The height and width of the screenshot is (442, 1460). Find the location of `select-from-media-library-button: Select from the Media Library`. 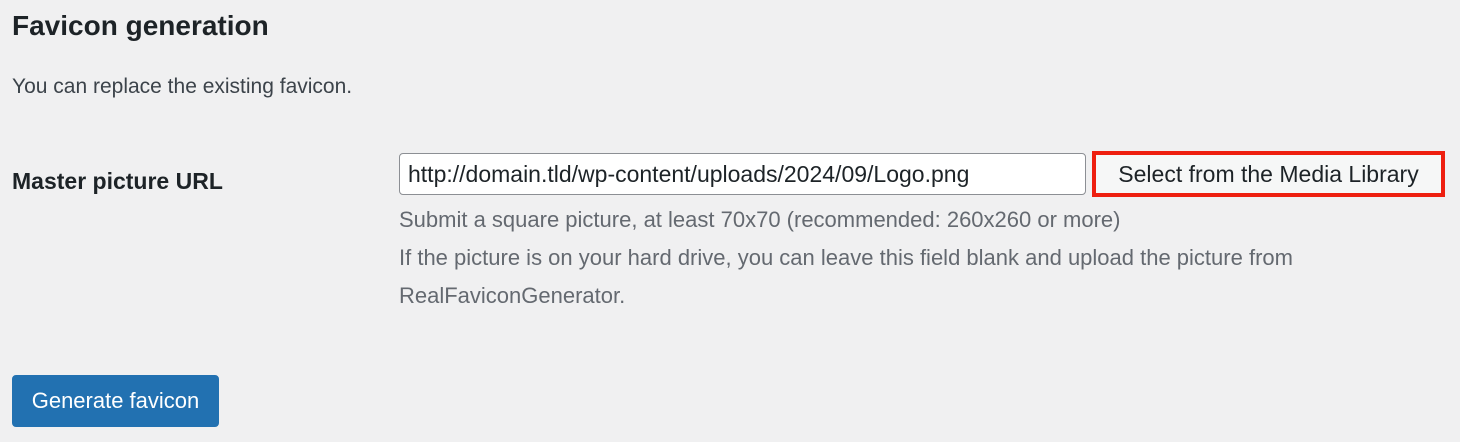

select-from-media-library-button: Select from the Media Library is located at coordinates (1268, 174).